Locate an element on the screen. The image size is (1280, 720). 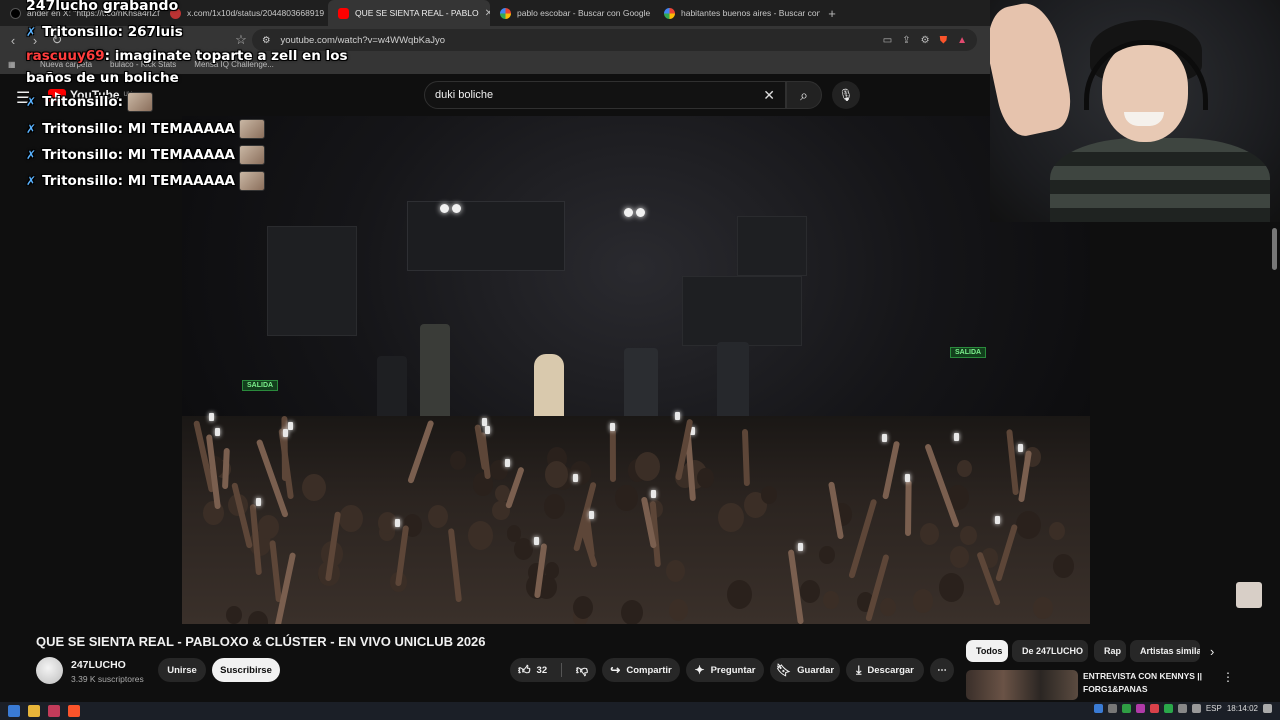
channel-avatar is located at coordinates (49, 670).